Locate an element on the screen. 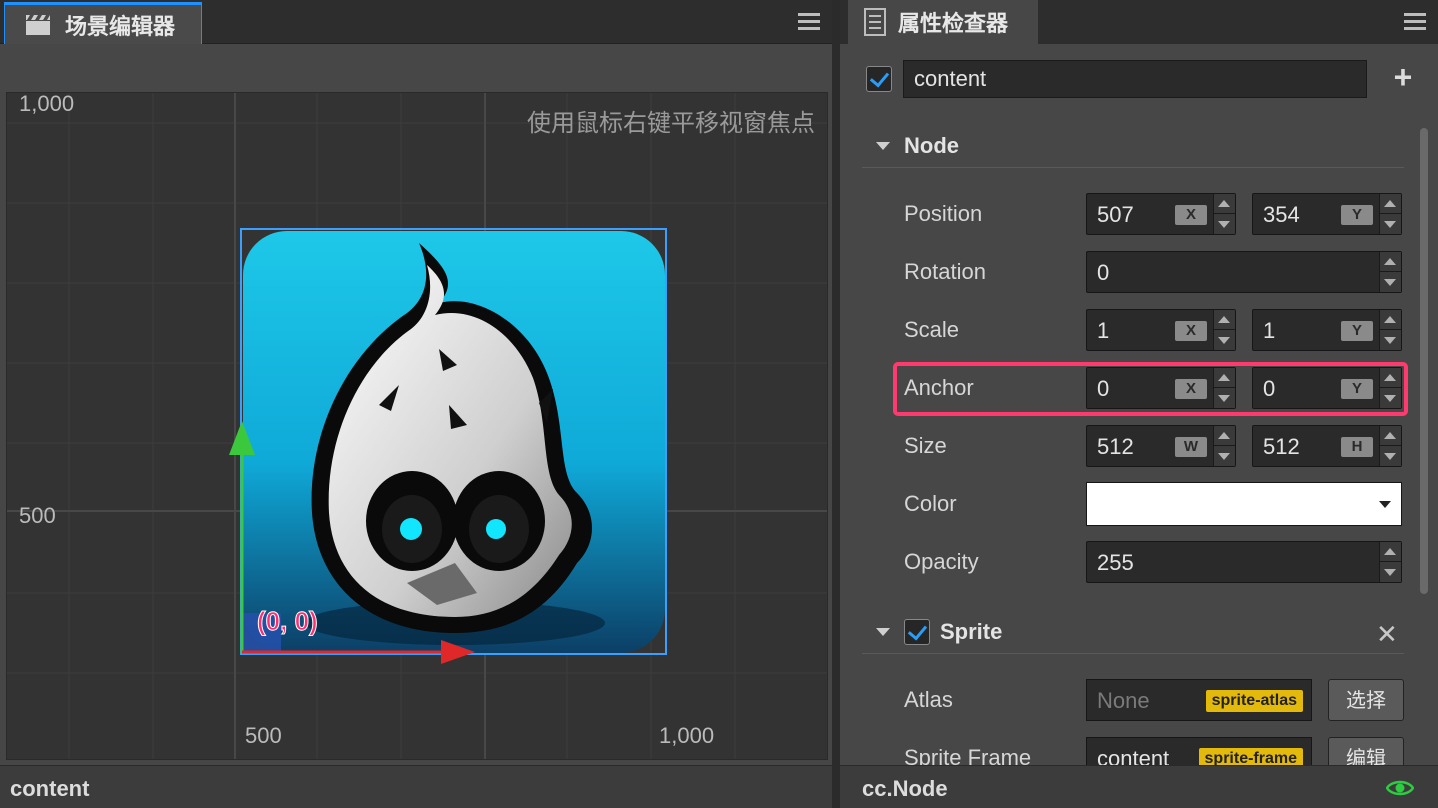  node-type-label: cc.Node is located at coordinates (905, 788).